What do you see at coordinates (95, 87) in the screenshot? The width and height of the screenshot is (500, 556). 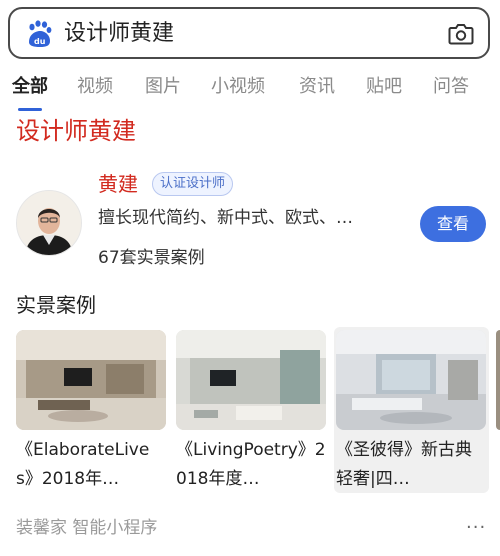 I see `tab-video: 视频` at bounding box center [95, 87].